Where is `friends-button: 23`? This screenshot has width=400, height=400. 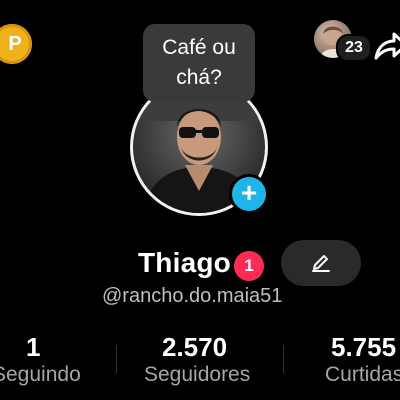
friends-button: 23 is located at coordinates (343, 42).